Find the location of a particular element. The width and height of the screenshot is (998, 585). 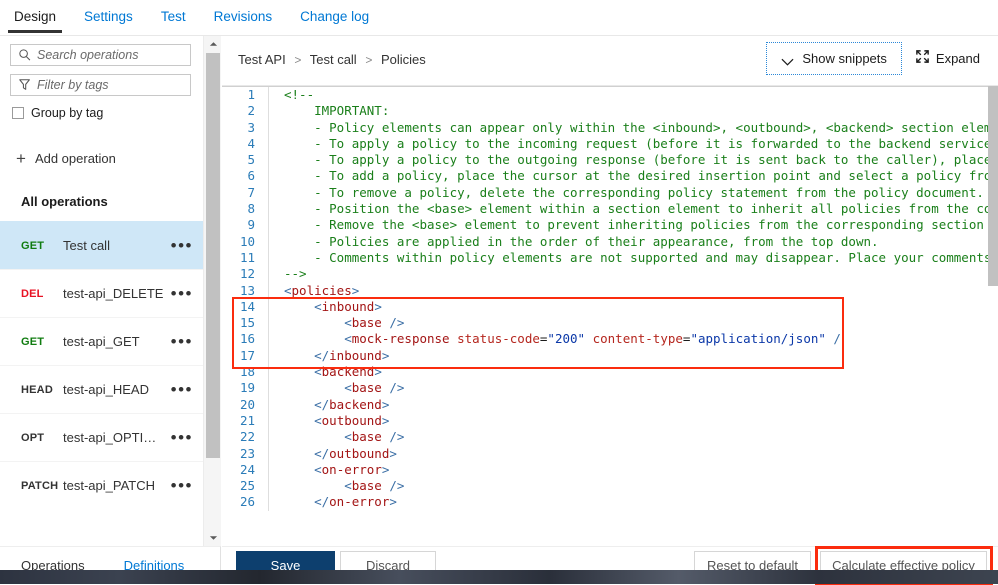

operation-method-badge: PATCH is located at coordinates (40, 485).